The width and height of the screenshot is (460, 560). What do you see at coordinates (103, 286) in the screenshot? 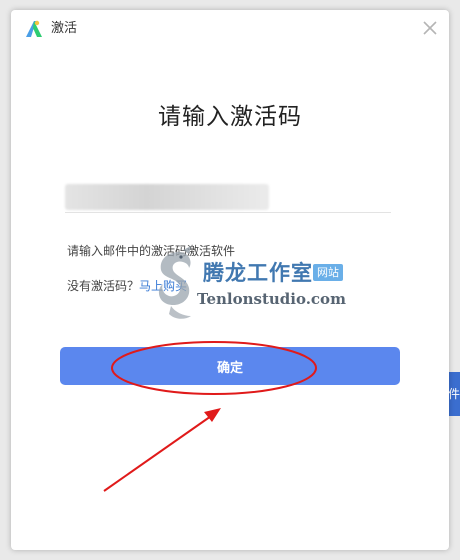
I see `no-code-label: 没有激活码？` at bounding box center [103, 286].